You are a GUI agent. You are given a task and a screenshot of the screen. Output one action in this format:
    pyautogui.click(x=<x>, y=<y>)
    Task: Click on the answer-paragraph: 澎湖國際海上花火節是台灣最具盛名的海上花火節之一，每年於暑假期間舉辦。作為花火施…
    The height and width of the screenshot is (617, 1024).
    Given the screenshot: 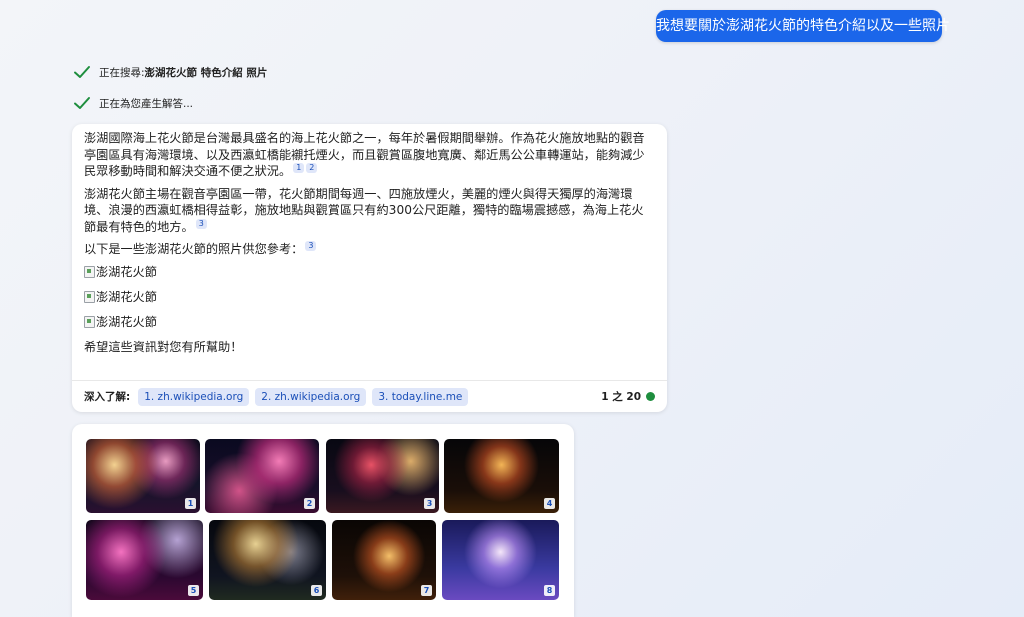 What is the action you would take?
    pyautogui.click(x=369, y=155)
    